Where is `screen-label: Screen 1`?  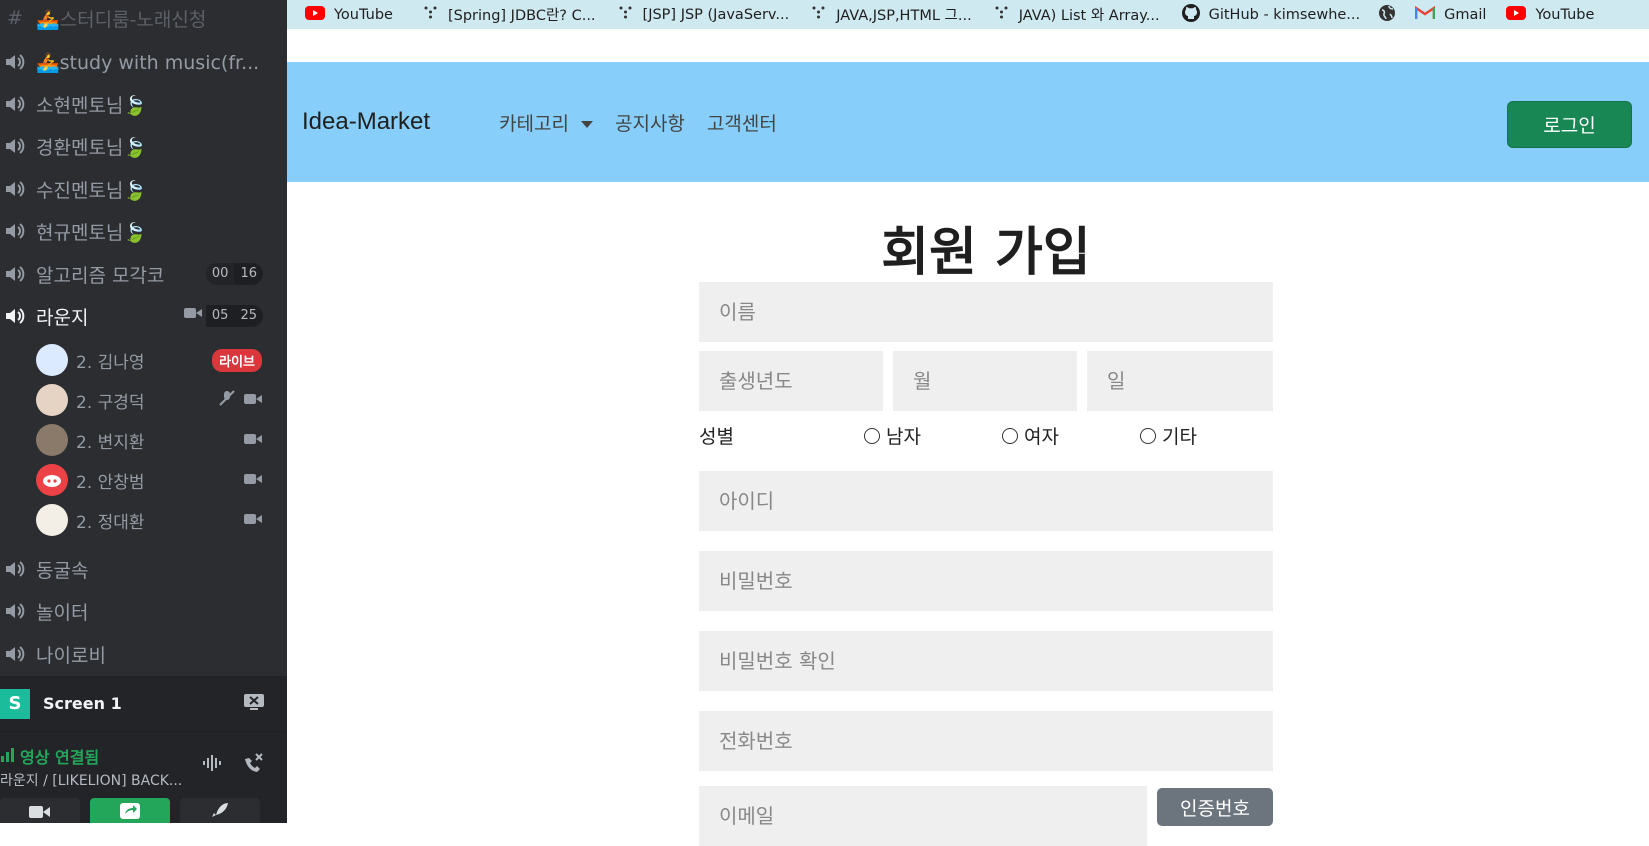
screen-label: Screen 1 is located at coordinates (82, 703).